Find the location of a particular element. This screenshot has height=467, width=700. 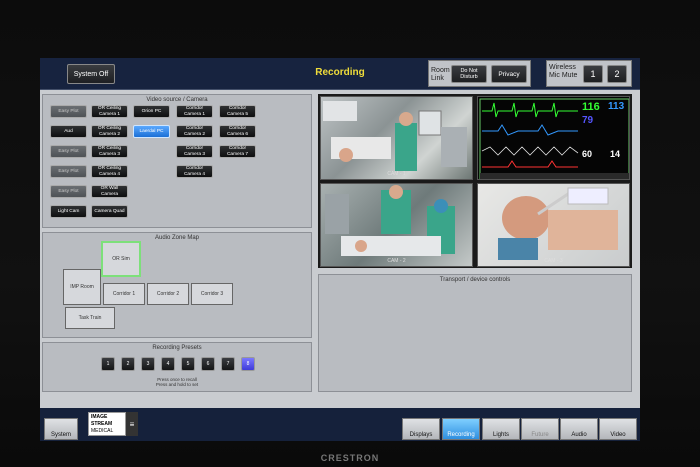

zone-or-sim: OR Sim is located at coordinates (121, 259).